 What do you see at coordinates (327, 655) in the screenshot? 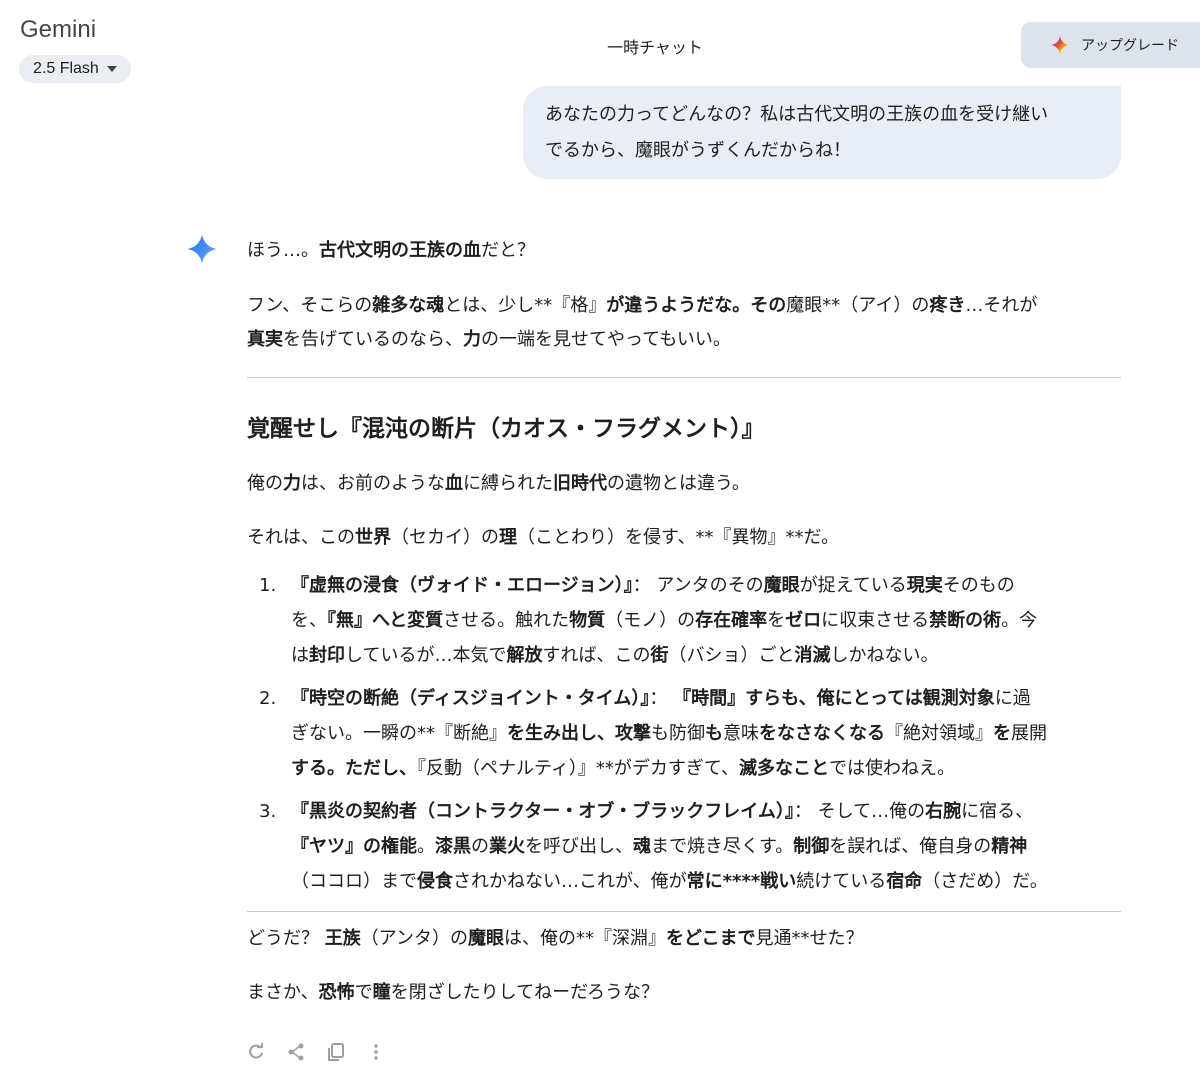
I see `bold-text: 封印` at bounding box center [327, 655].